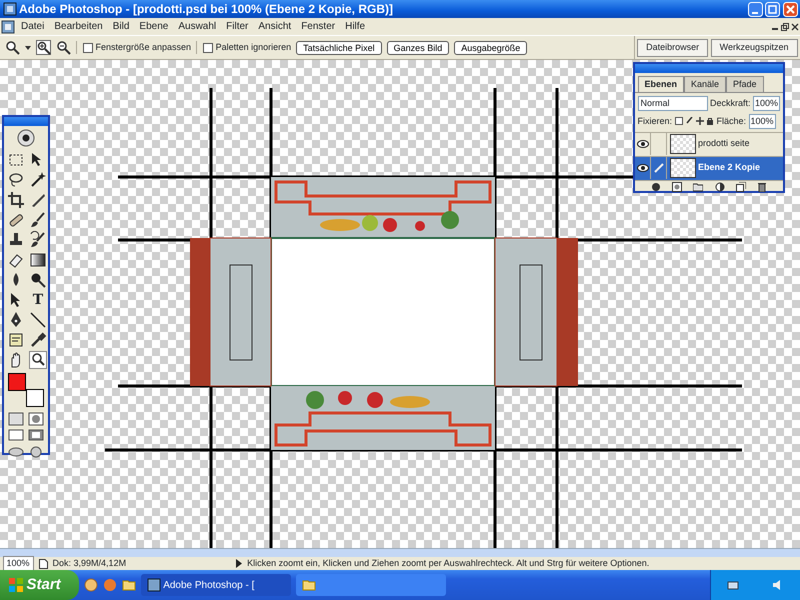 This screenshot has width=800, height=600. What do you see at coordinates (741, 187) in the screenshot?
I see `new-layer-icon` at bounding box center [741, 187].